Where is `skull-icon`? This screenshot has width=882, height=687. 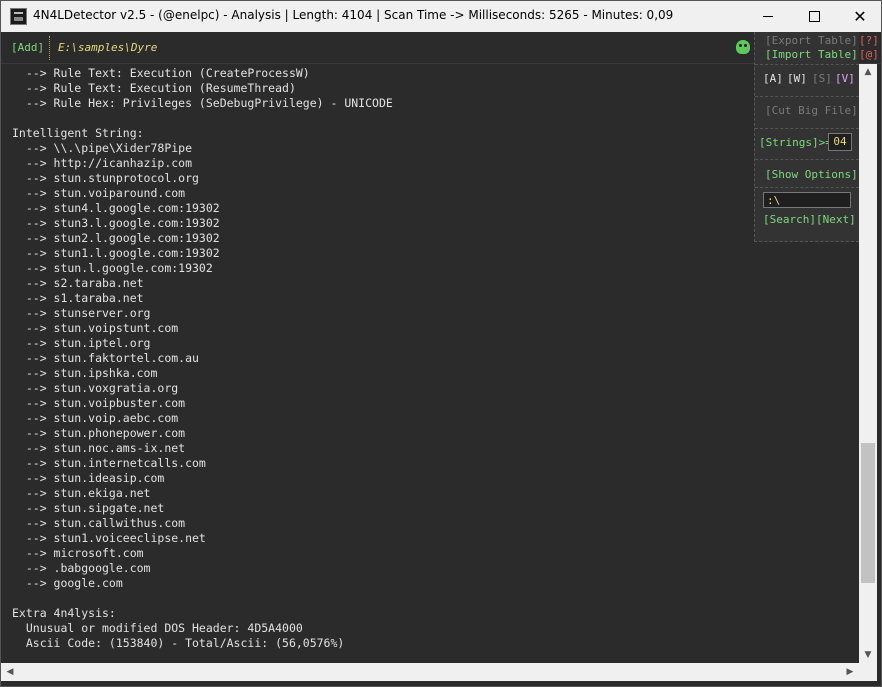
skull-icon is located at coordinates (743, 47).